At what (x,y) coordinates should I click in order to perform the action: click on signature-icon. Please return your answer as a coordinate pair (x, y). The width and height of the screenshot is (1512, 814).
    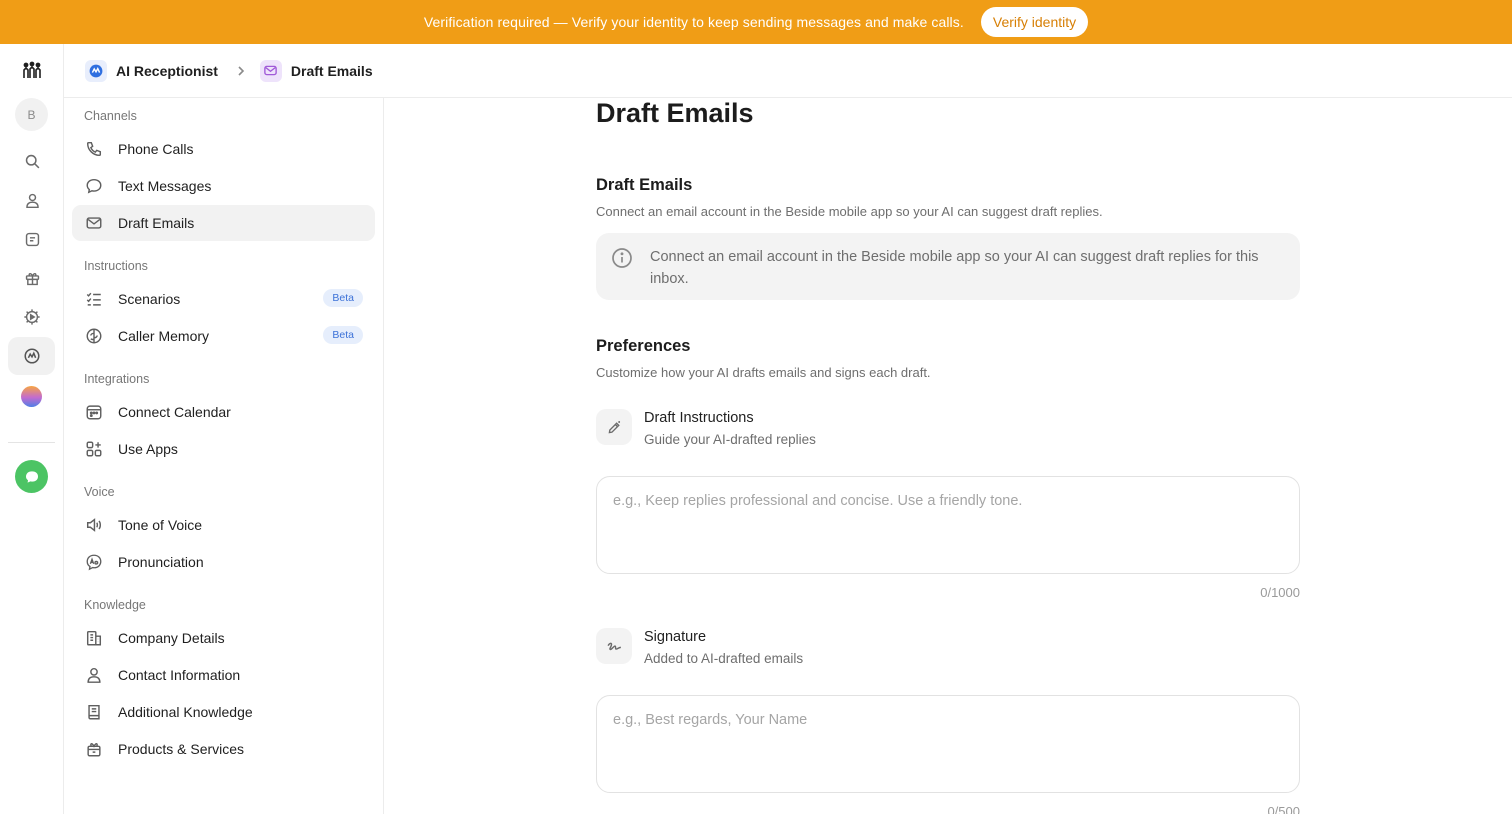
    Looking at the image, I should click on (614, 646).